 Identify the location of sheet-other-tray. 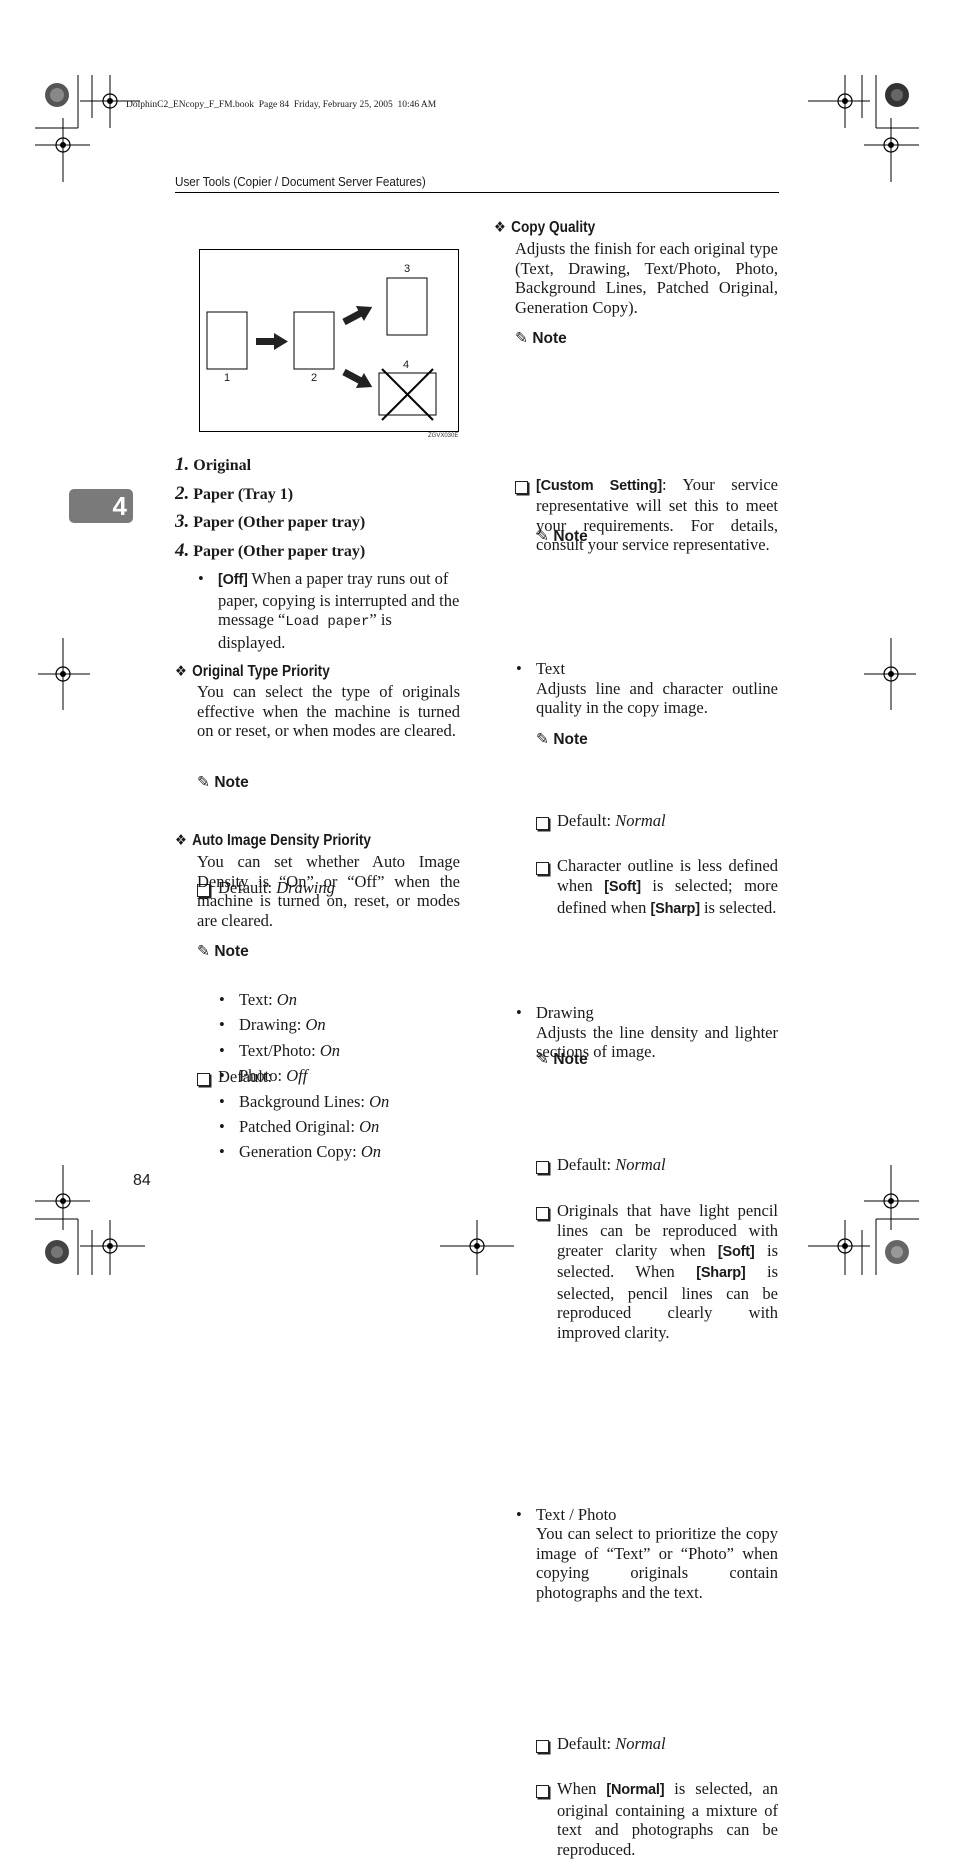
(407, 306).